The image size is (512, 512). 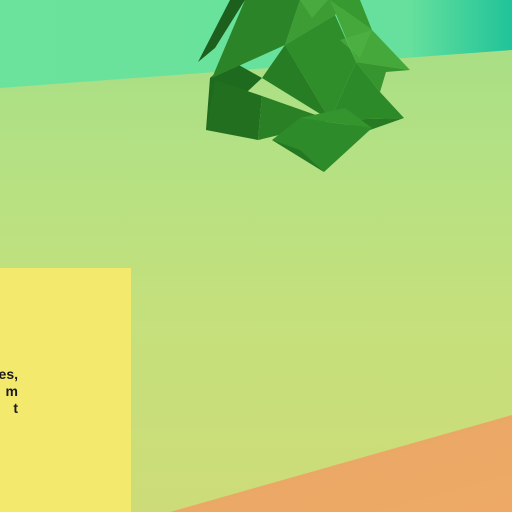 I want to click on card-text-line-2: m, so click(x=11, y=391).